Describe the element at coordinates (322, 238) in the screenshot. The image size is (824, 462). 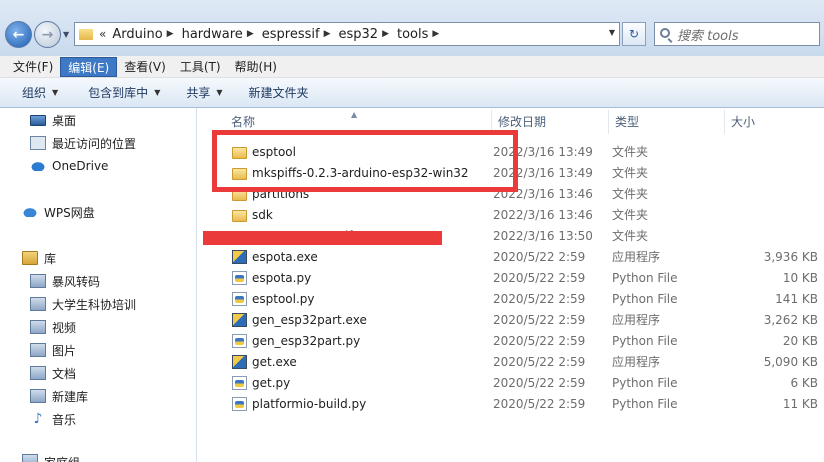
I see `red-highlight-bar` at that location.